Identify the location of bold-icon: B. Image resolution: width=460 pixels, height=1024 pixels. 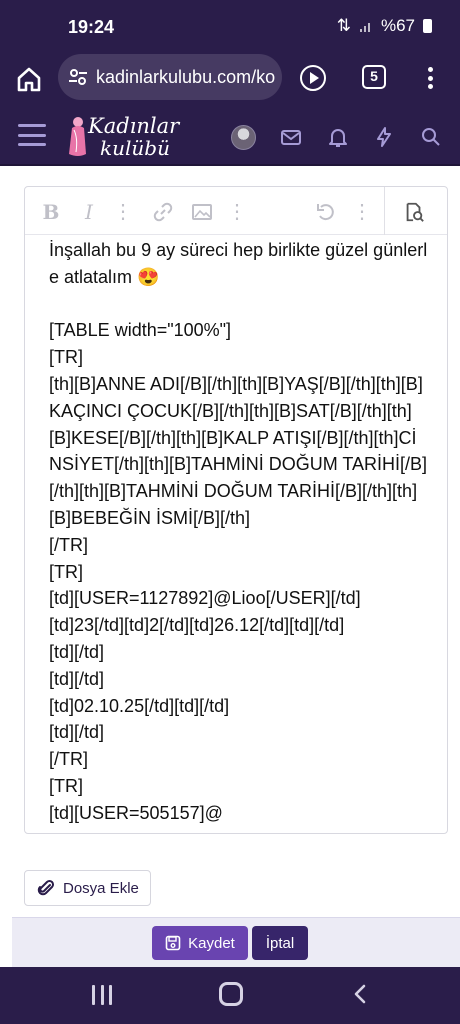
(51, 212).